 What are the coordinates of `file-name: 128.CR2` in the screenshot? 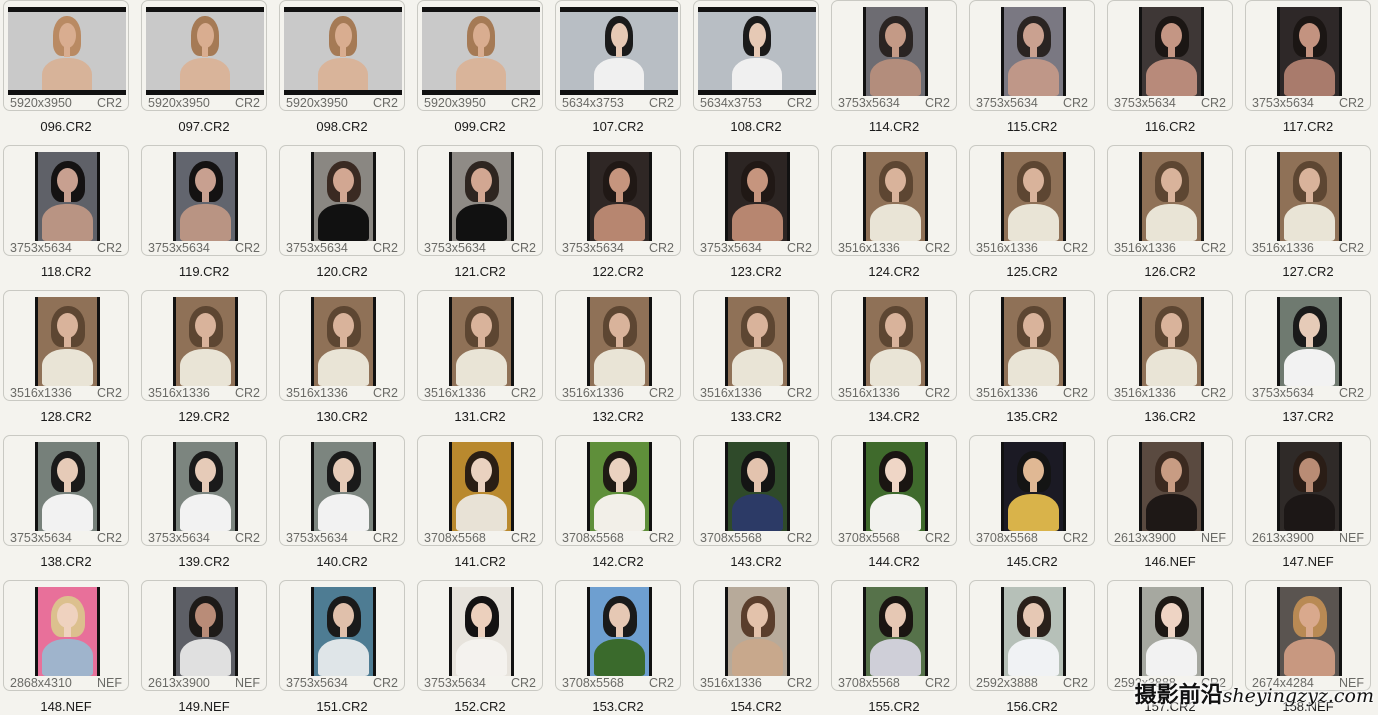 It's located at (66, 417).